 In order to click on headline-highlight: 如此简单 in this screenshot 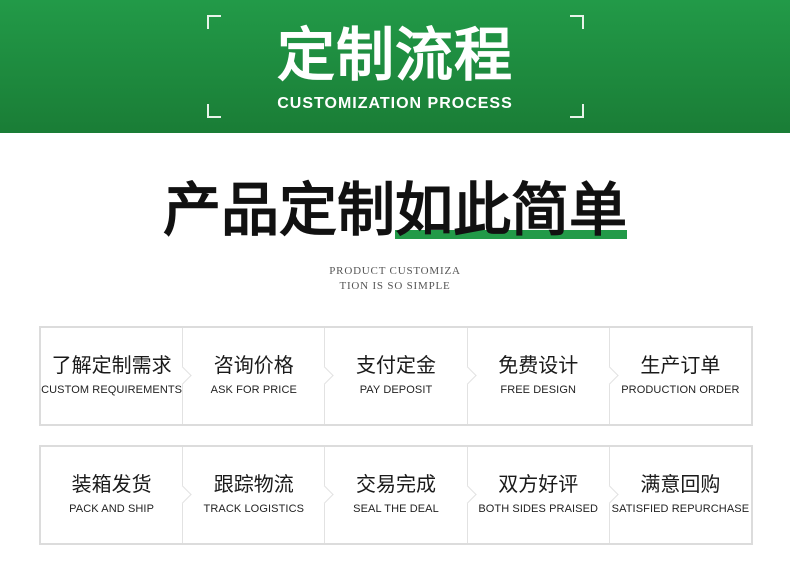, I will do `click(511, 210)`.